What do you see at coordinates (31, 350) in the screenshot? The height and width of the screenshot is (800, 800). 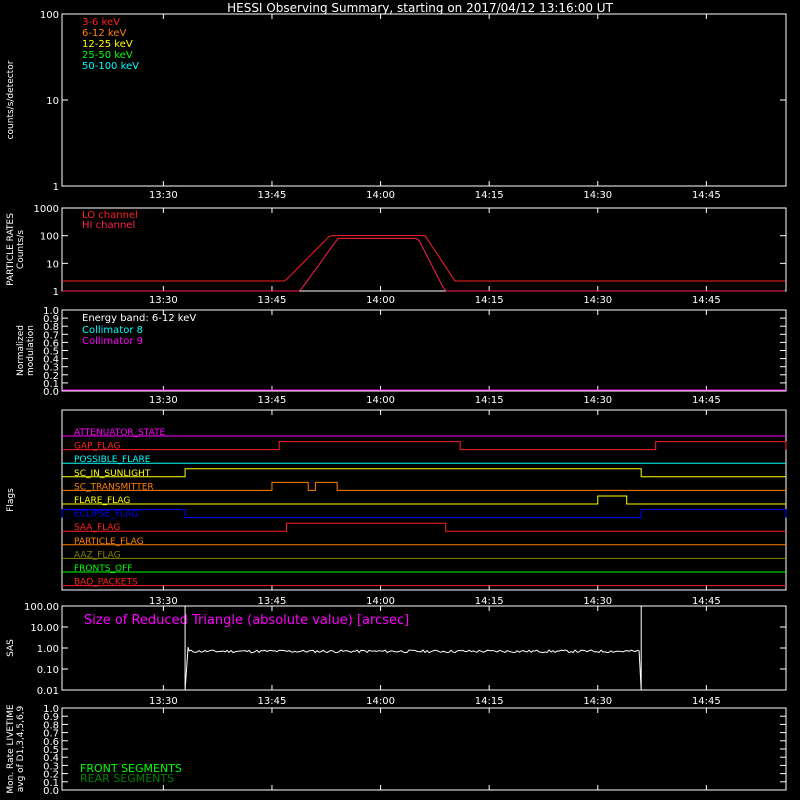 I see `y-axis-label: modulation` at bounding box center [31, 350].